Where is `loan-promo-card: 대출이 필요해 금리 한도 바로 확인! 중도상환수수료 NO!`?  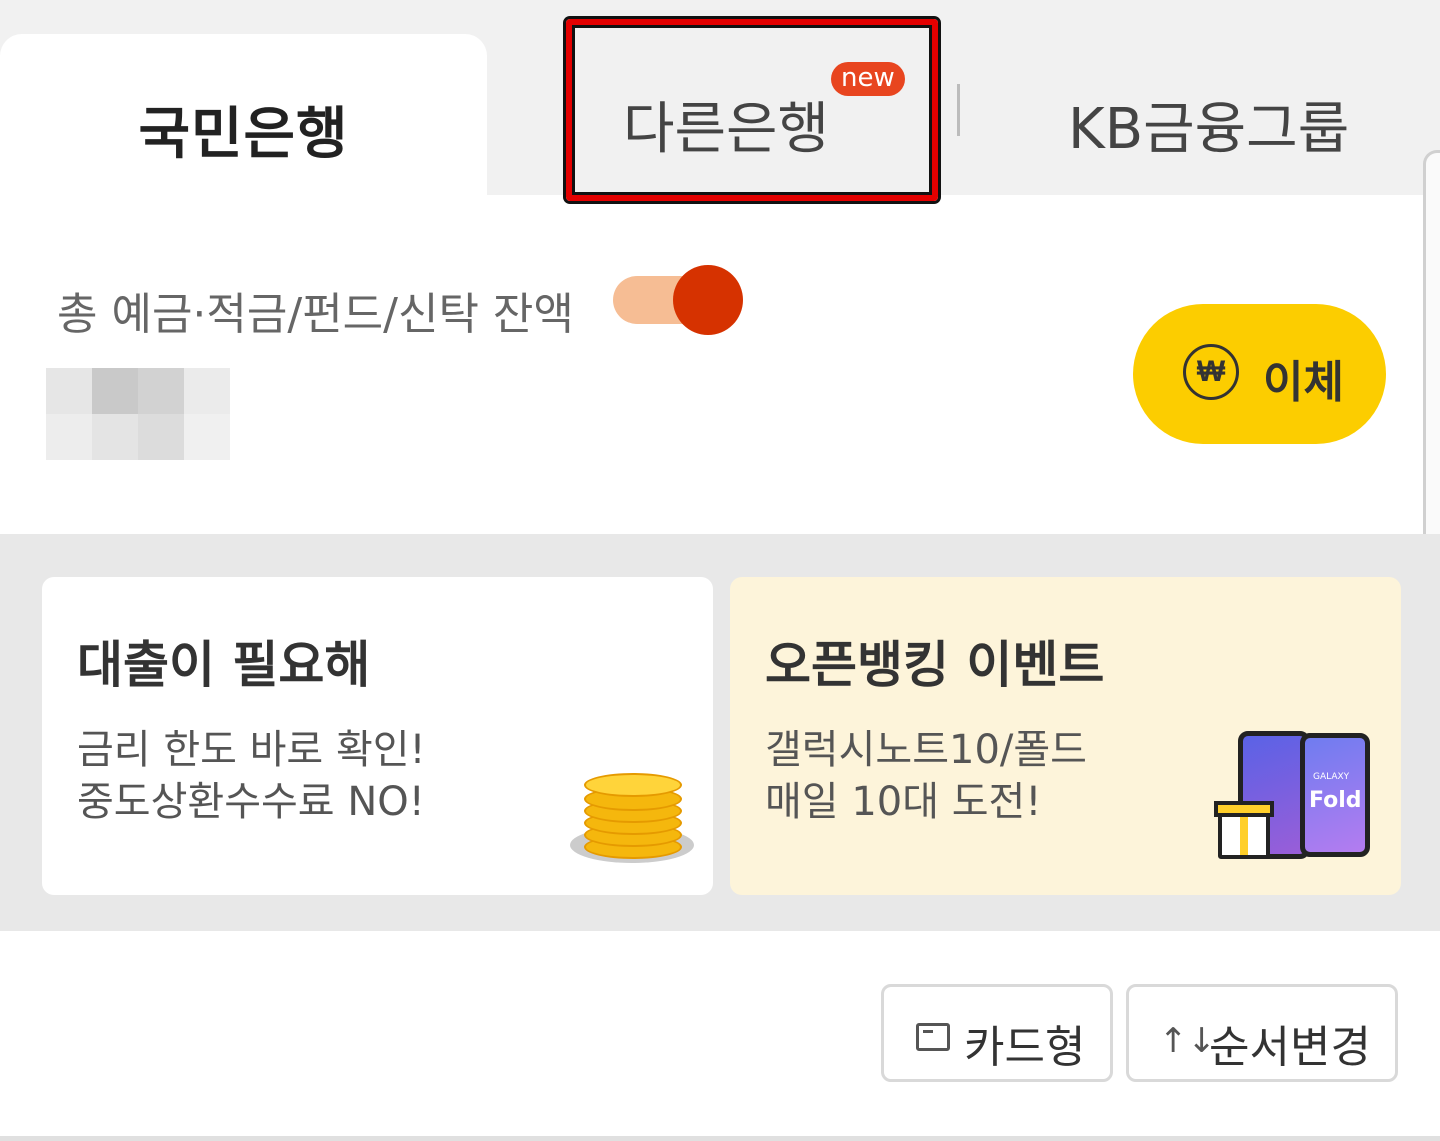 loan-promo-card: 대출이 필요해 금리 한도 바로 확인! 중도상환수수료 NO! is located at coordinates (377, 736).